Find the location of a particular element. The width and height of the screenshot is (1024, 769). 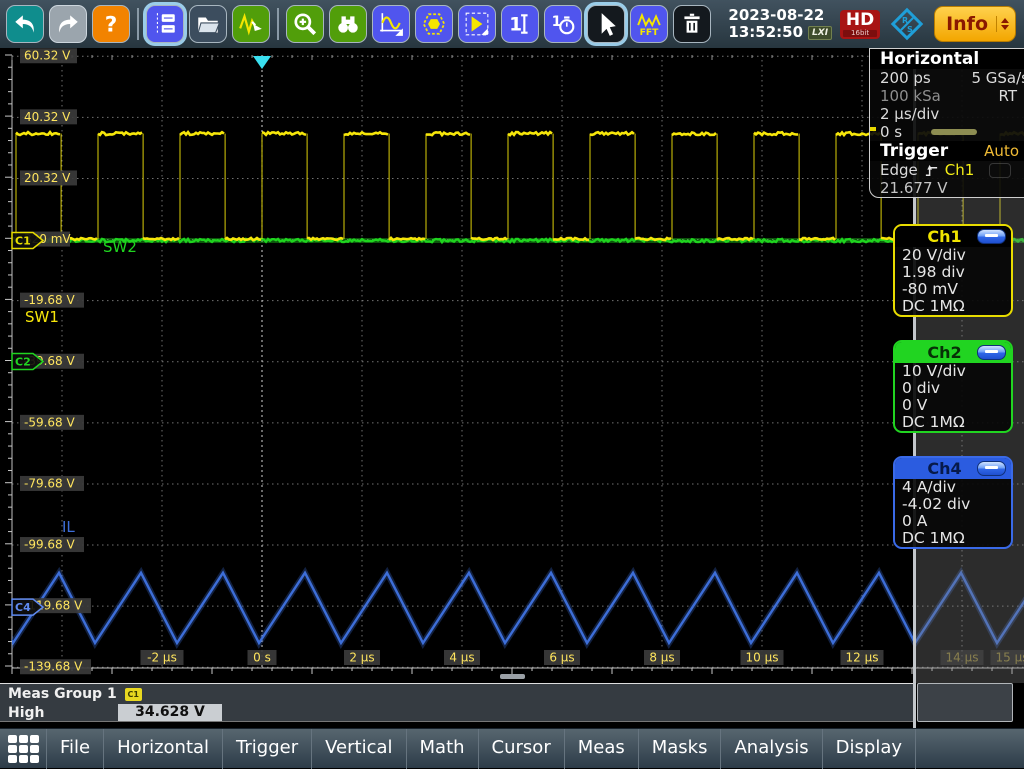

search-button is located at coordinates (348, 24).